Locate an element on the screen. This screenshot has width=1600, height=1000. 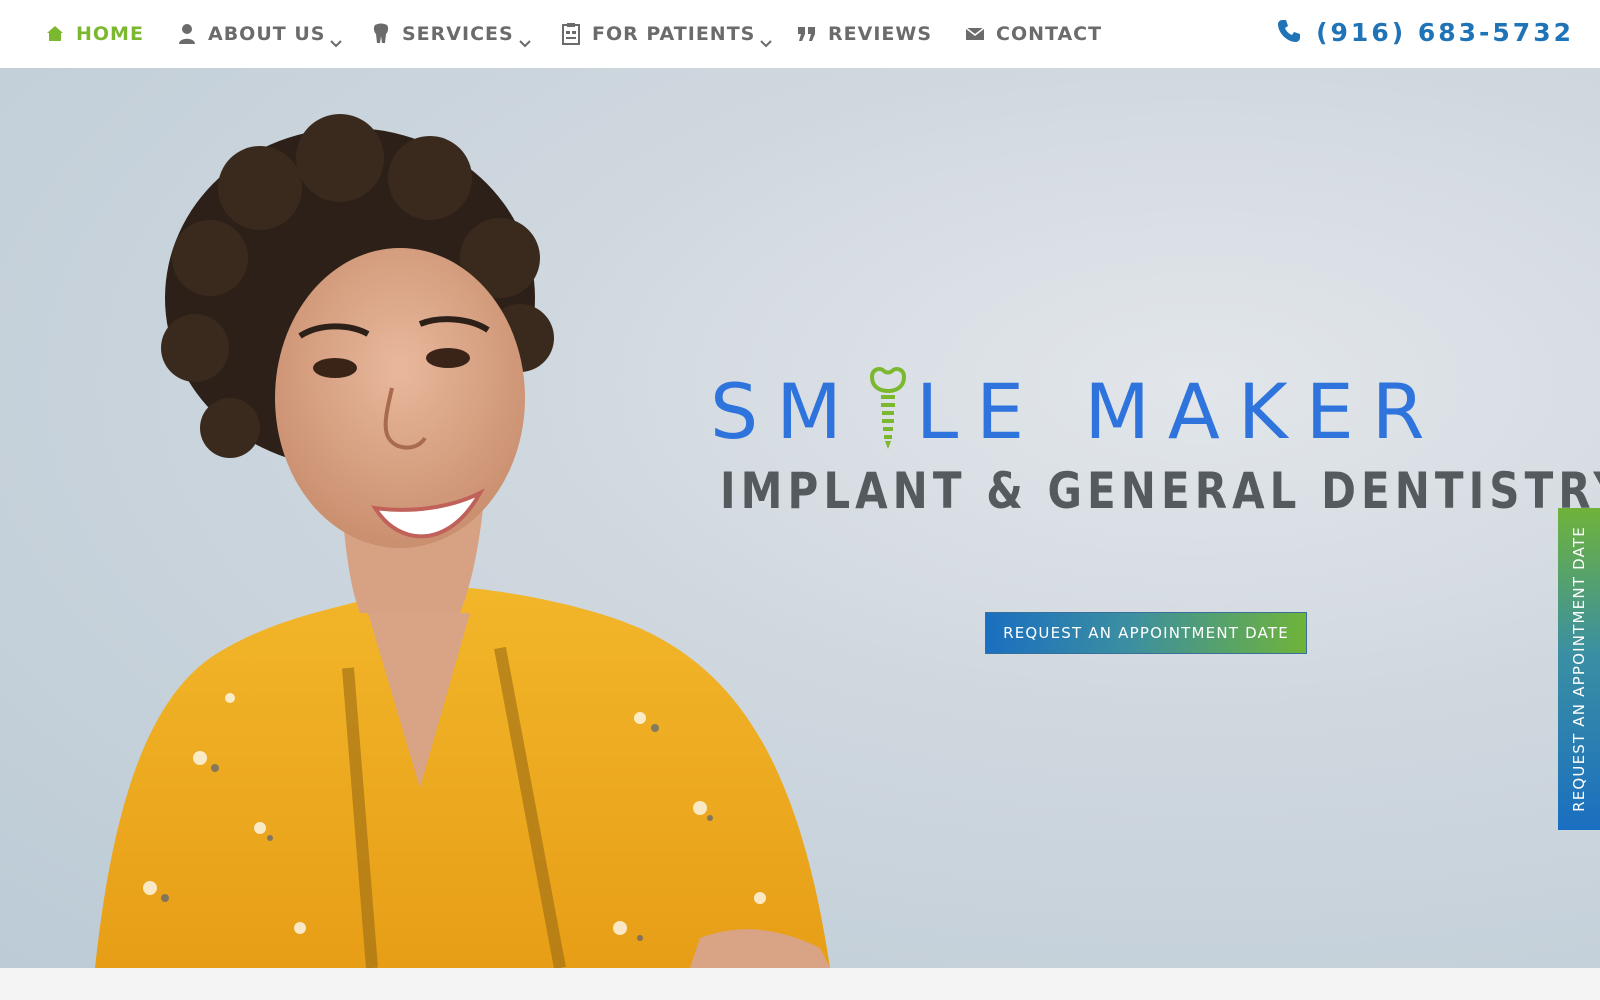
hero-tagline: IMPLANT & GENERAL DENTISTRY is located at coordinates (1160, 491).